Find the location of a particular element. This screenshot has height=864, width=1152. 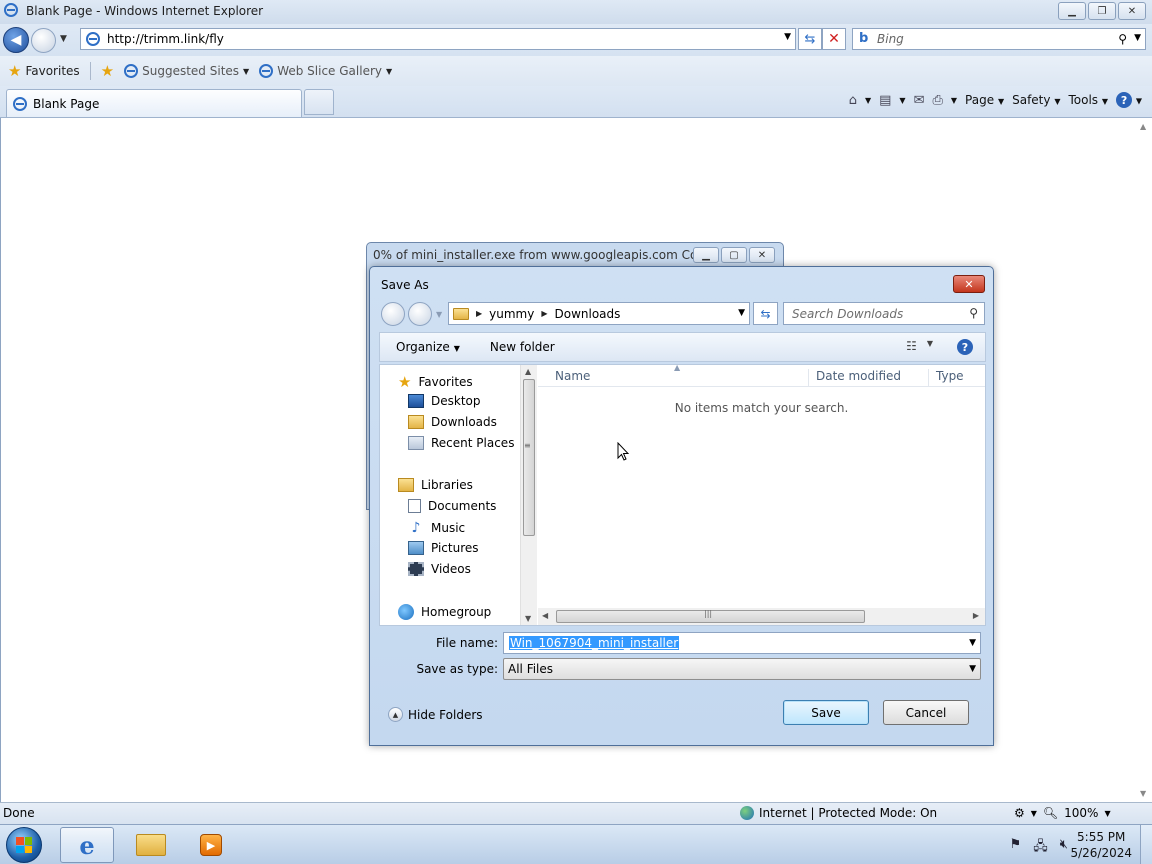

nav-favorites: ★ Favorites is located at coordinates (435, 382).